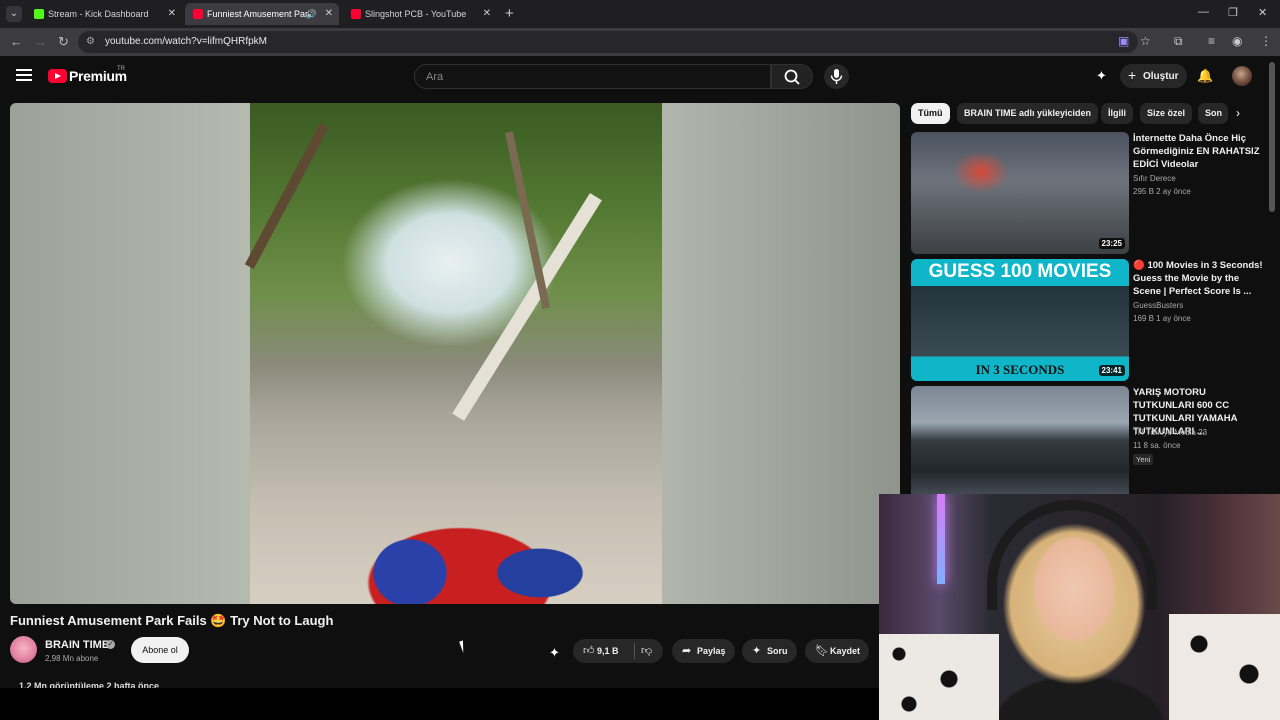 The image size is (1280, 720). Describe the element at coordinates (608, 651) in the screenshot. I see `like-count: 9,1 B` at that location.